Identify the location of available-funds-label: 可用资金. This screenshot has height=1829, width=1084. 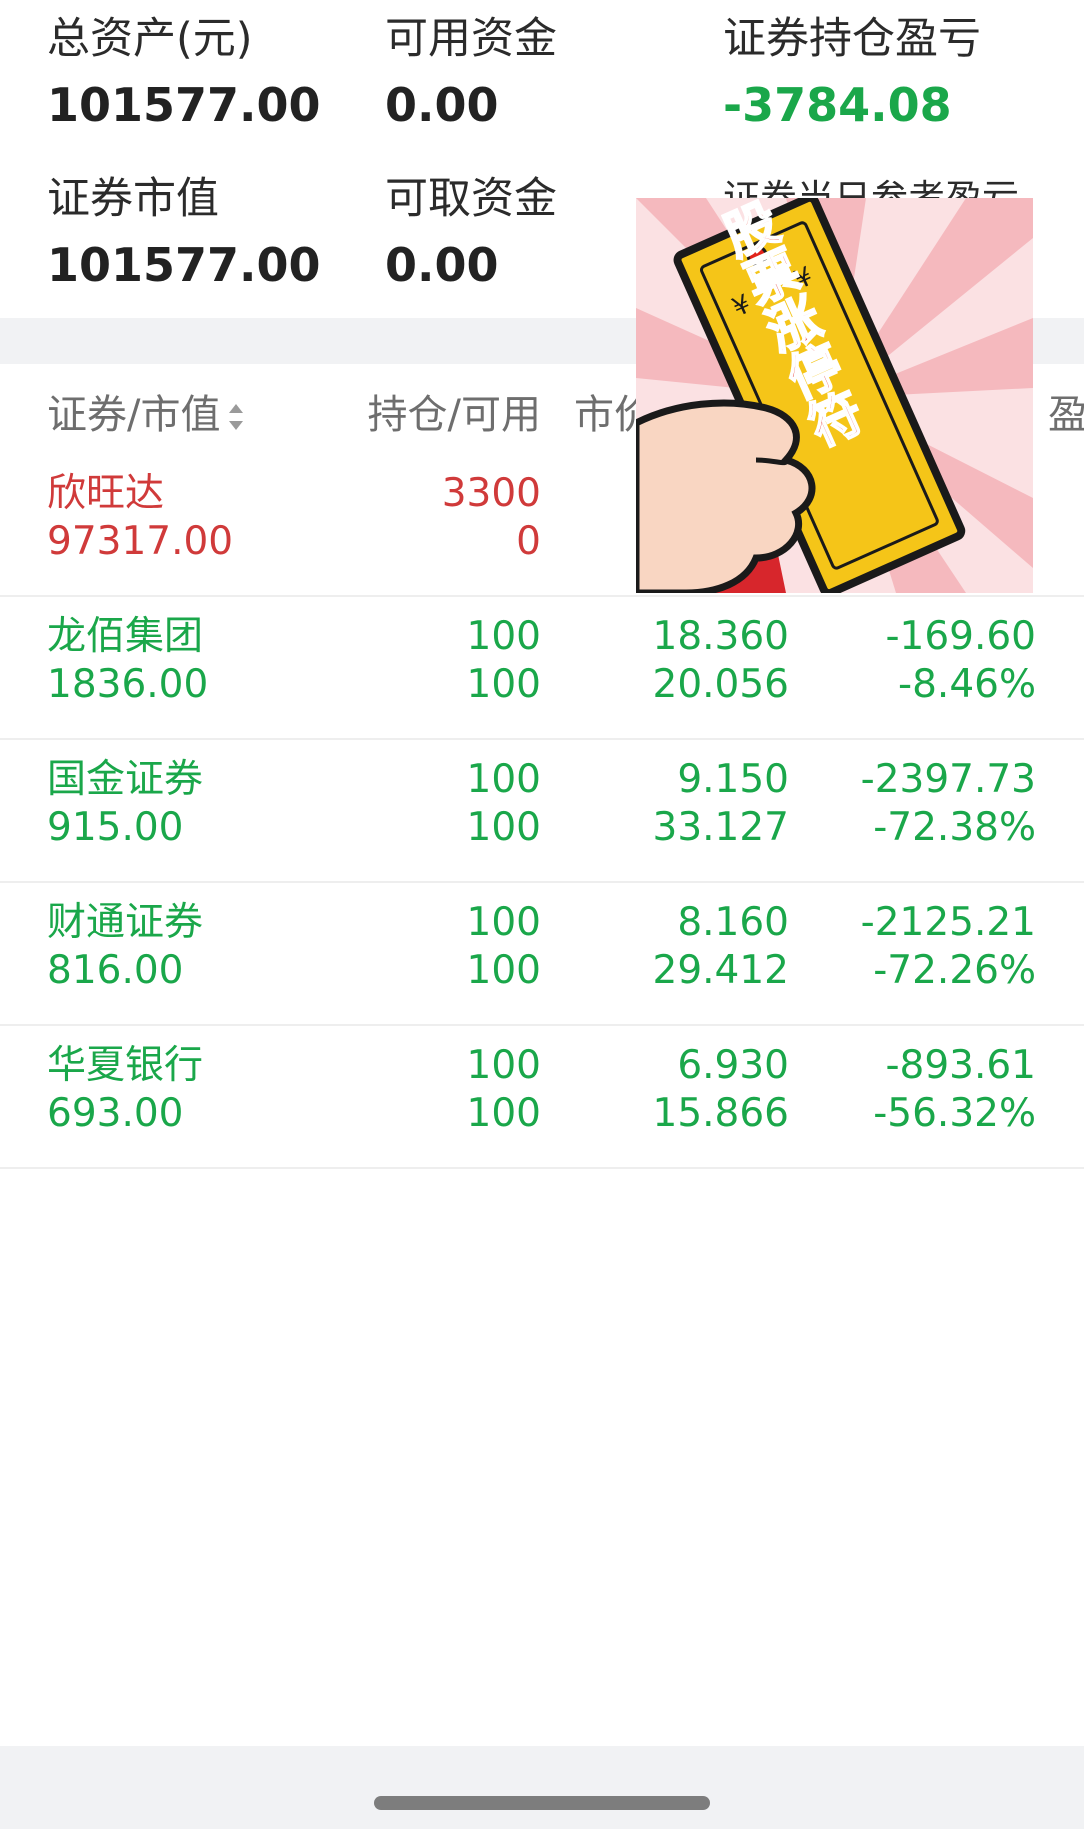
(471, 39).